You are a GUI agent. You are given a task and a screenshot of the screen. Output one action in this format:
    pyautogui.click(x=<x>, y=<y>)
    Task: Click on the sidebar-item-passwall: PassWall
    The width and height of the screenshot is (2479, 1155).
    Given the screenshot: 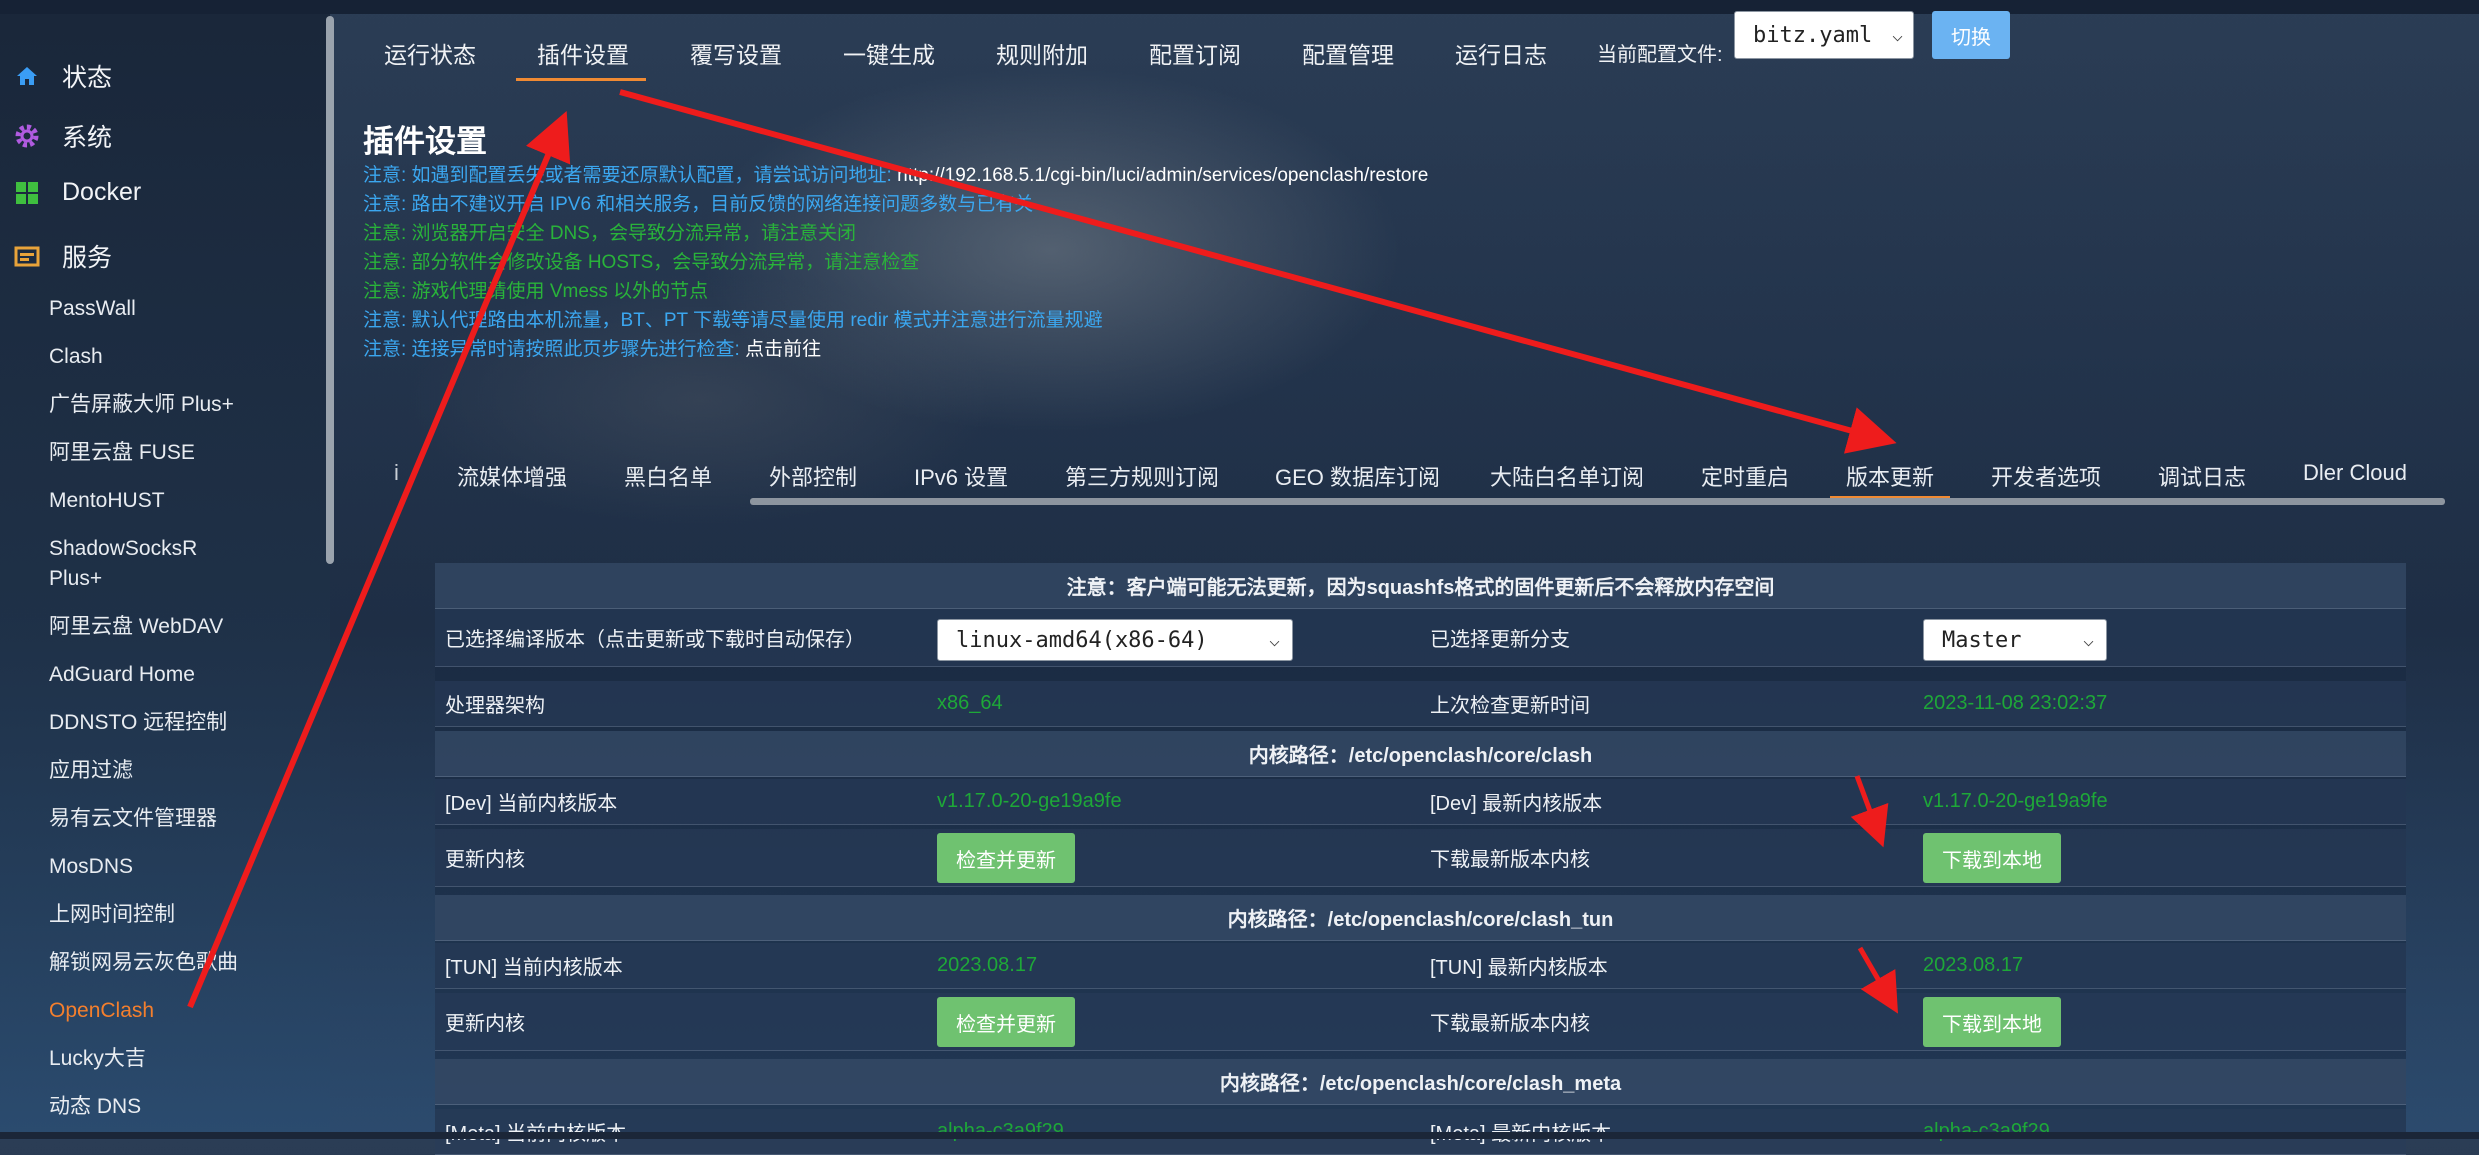 What is the action you would take?
    pyautogui.click(x=92, y=309)
    